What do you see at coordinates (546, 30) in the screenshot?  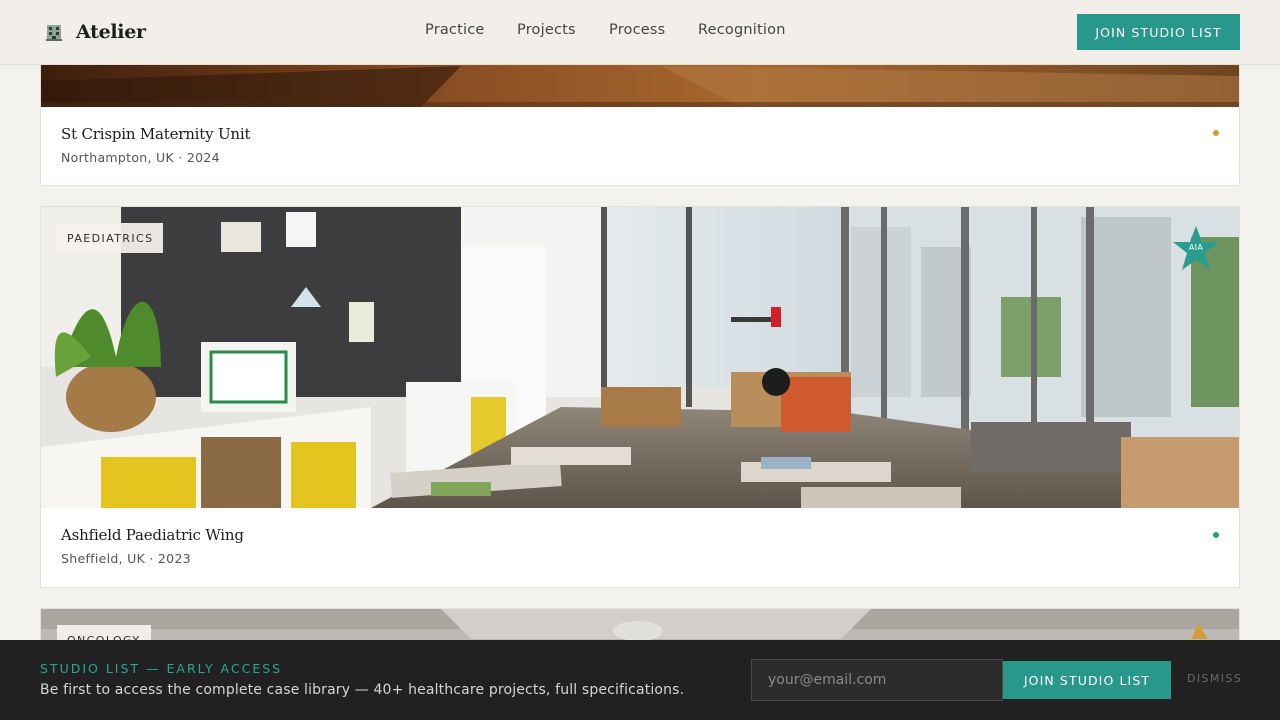 I see `nav-projects: Projects` at bounding box center [546, 30].